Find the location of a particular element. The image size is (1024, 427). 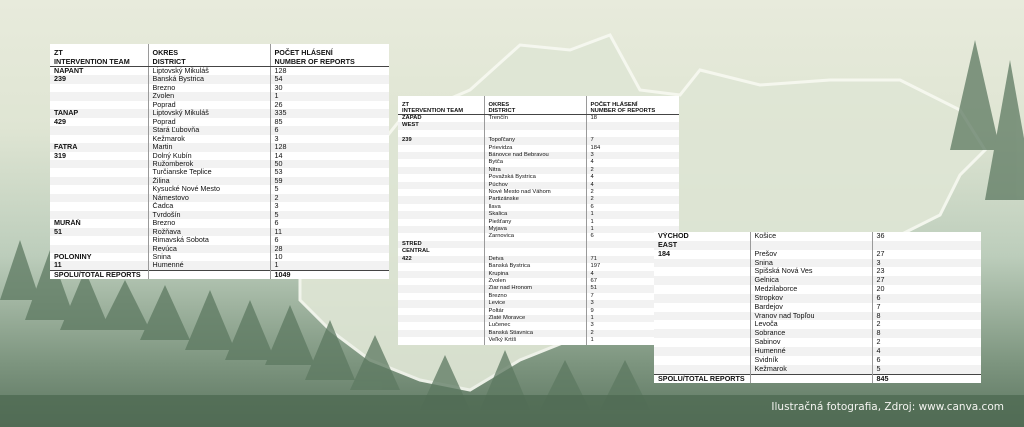

district-cell: Snina is located at coordinates (811, 263).